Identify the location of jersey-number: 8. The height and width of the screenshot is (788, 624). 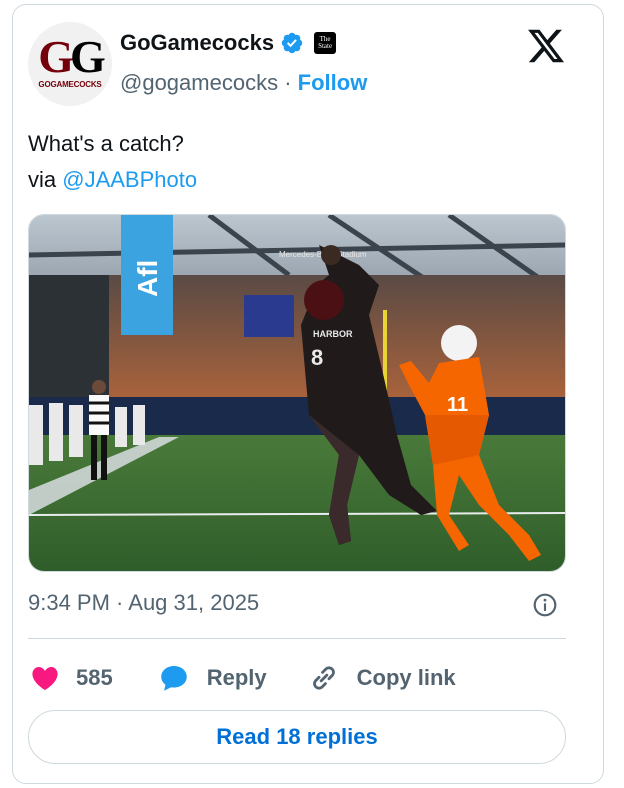
(317, 357).